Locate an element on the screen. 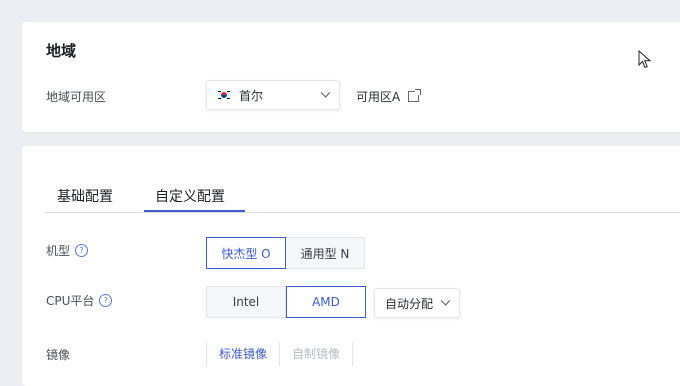  region-select-value: 首尔 is located at coordinates (251, 95).